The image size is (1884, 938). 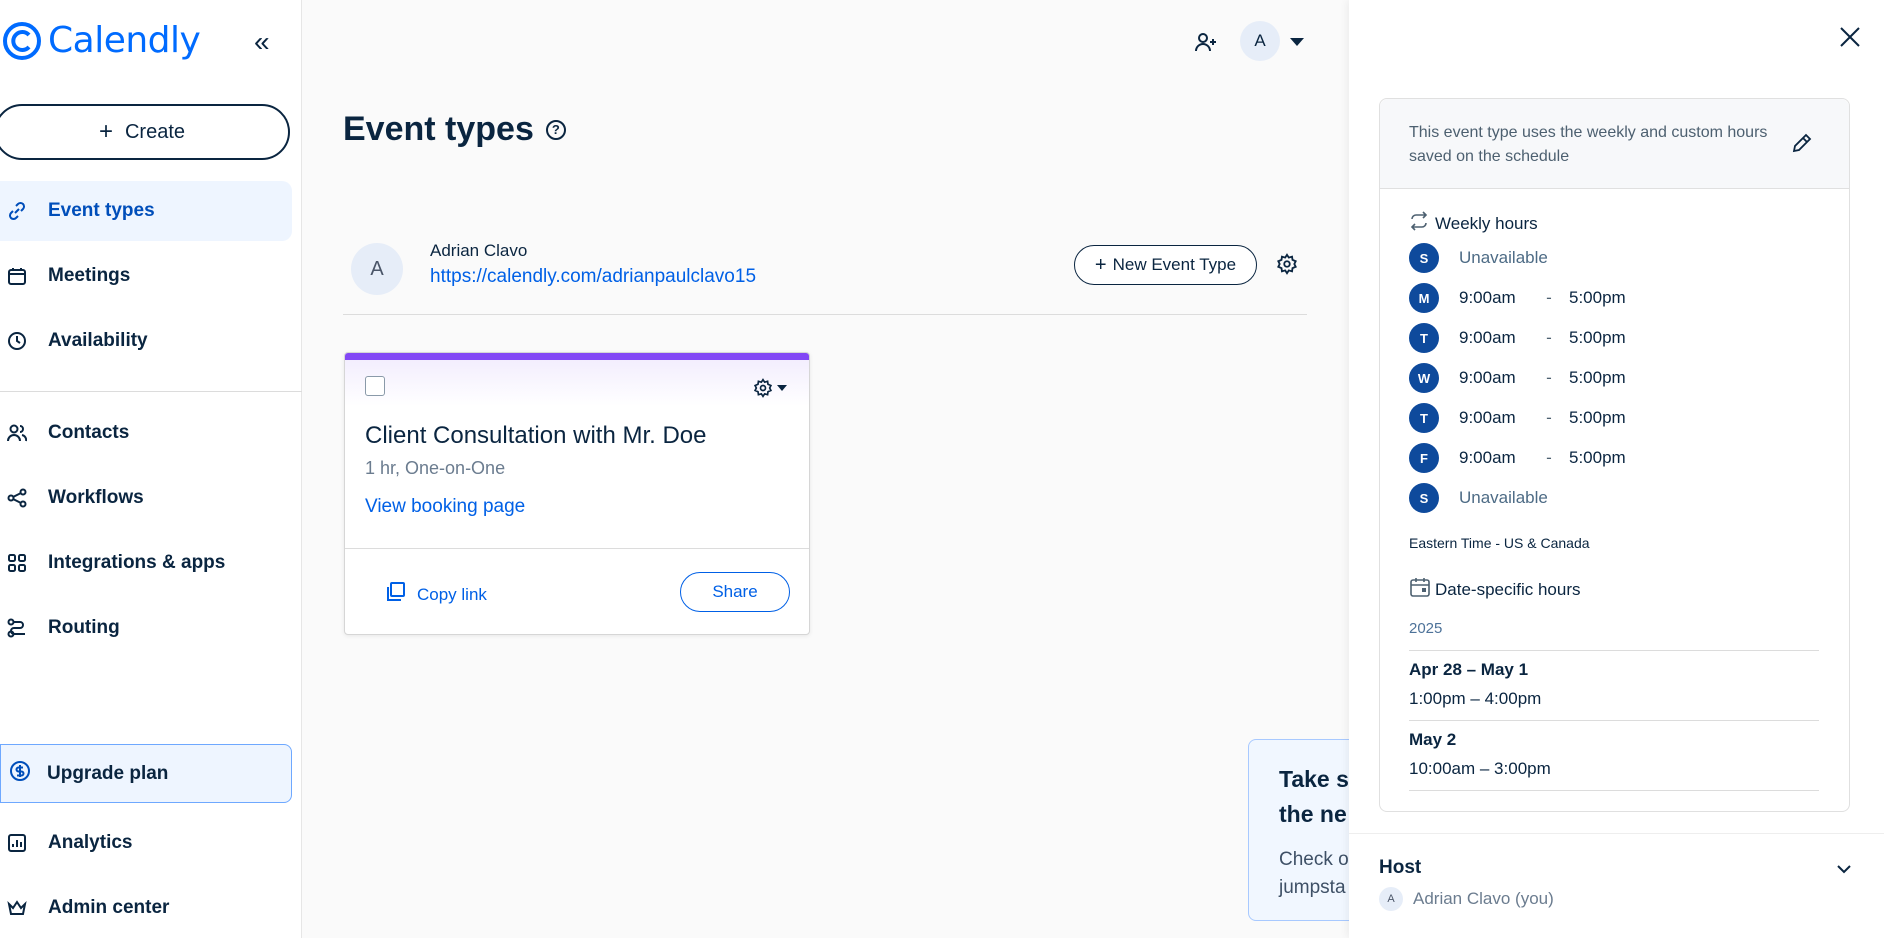 What do you see at coordinates (22, 40) in the screenshot?
I see `calendly-logo-icon` at bounding box center [22, 40].